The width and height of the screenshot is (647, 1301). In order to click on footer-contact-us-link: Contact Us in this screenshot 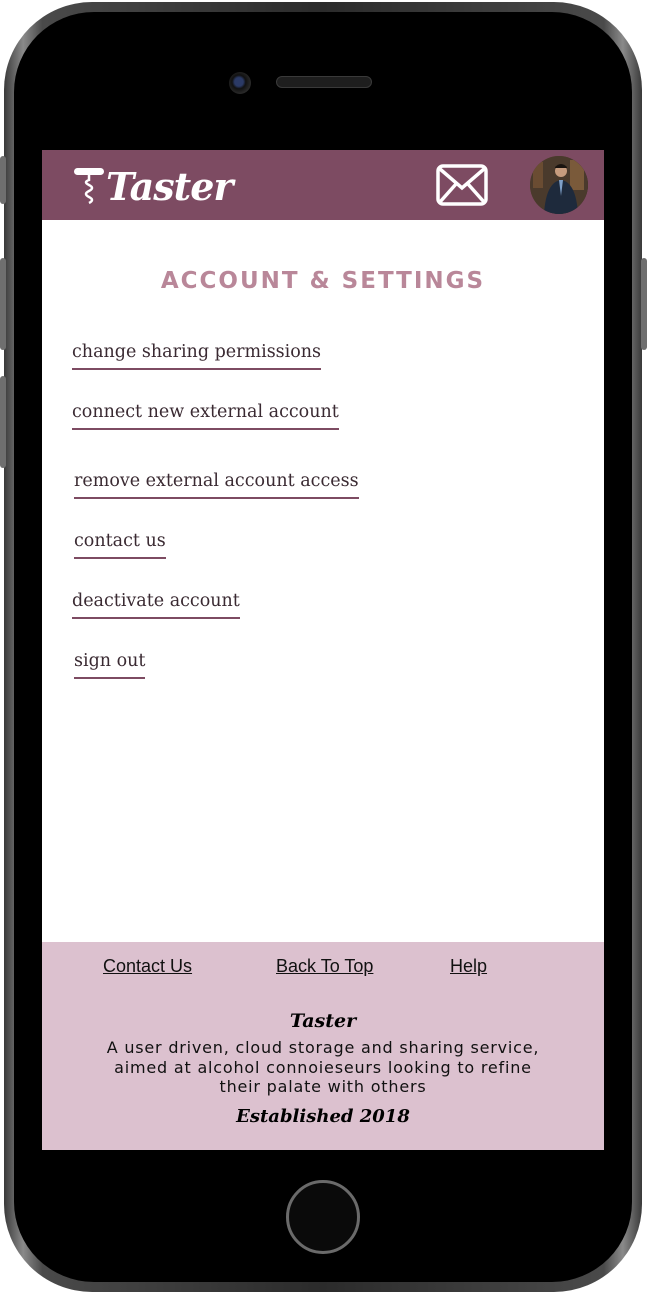, I will do `click(147, 966)`.